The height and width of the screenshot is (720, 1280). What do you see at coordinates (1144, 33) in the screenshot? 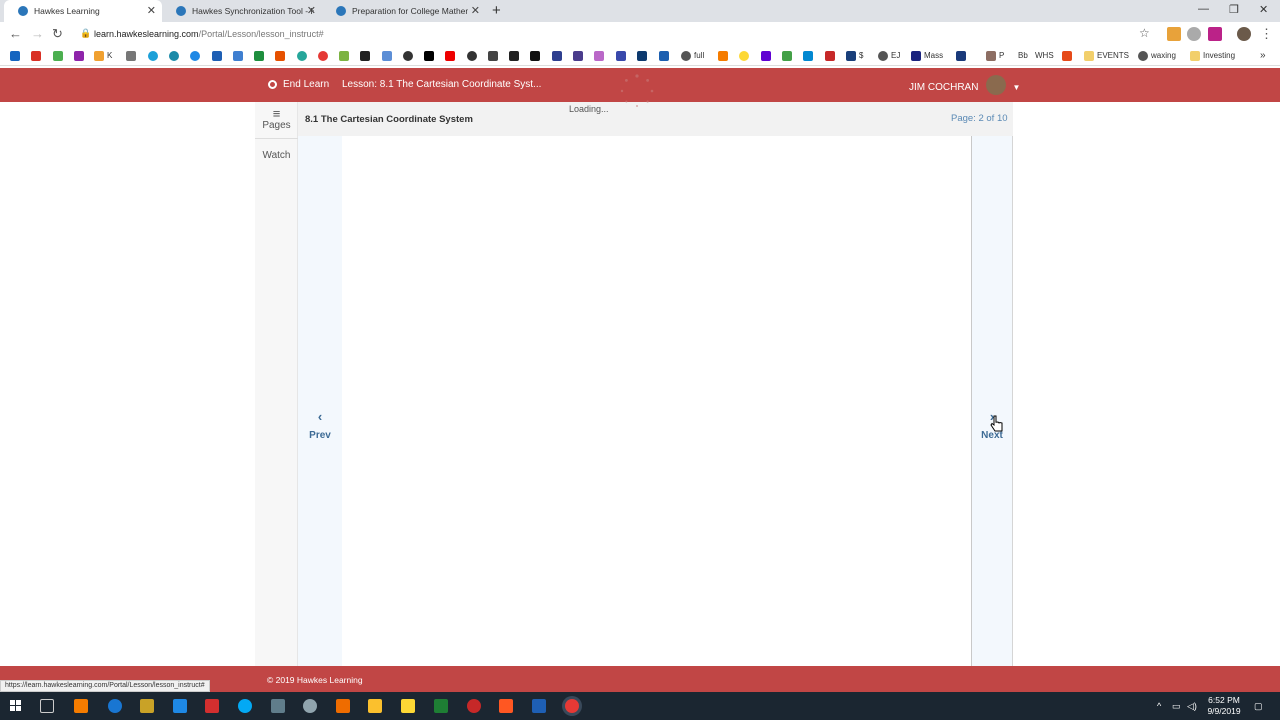
I see `bookmark-star-icon: ☆` at bounding box center [1144, 33].